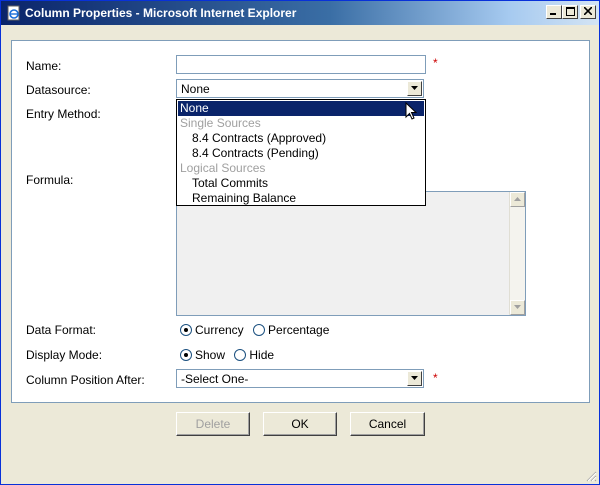 The width and height of the screenshot is (600, 485). I want to click on delete-button: Delete, so click(213, 424).